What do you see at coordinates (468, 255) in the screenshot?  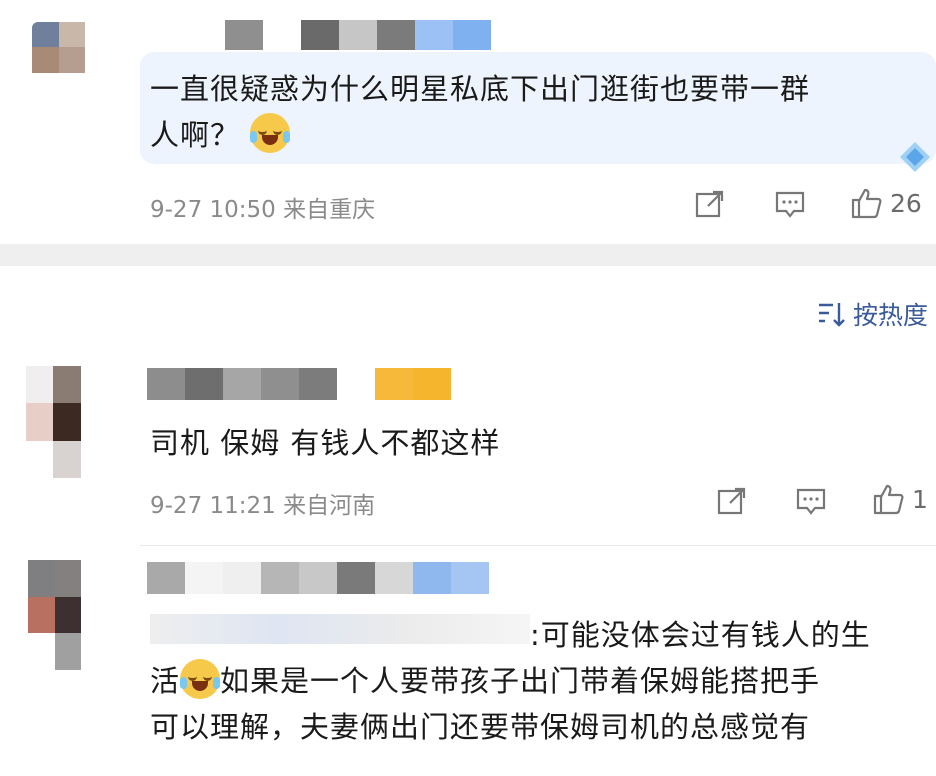 I see `section-divider` at bounding box center [468, 255].